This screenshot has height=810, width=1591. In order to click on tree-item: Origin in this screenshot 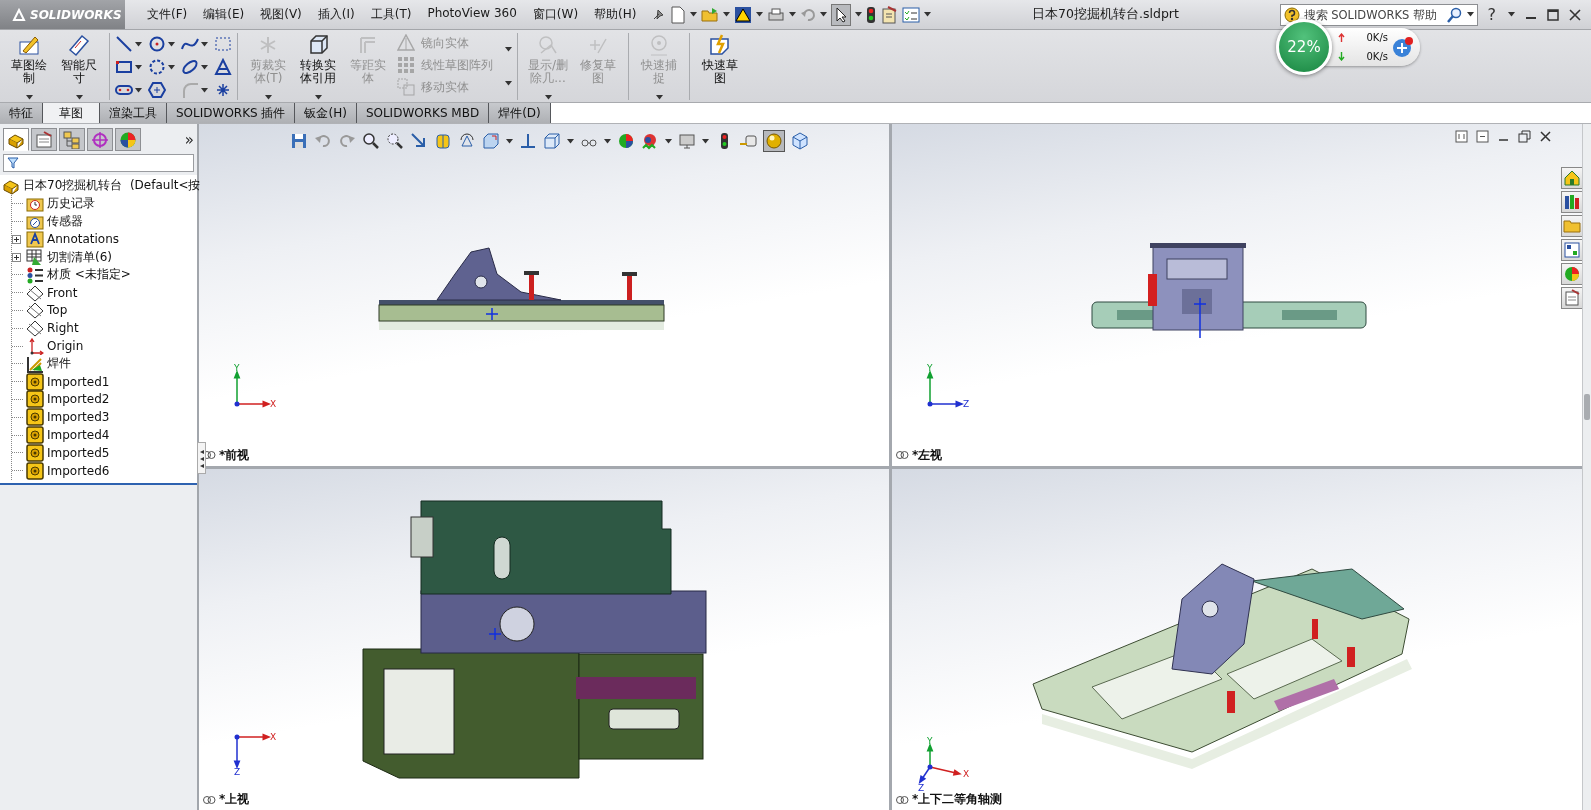, I will do `click(65, 346)`.